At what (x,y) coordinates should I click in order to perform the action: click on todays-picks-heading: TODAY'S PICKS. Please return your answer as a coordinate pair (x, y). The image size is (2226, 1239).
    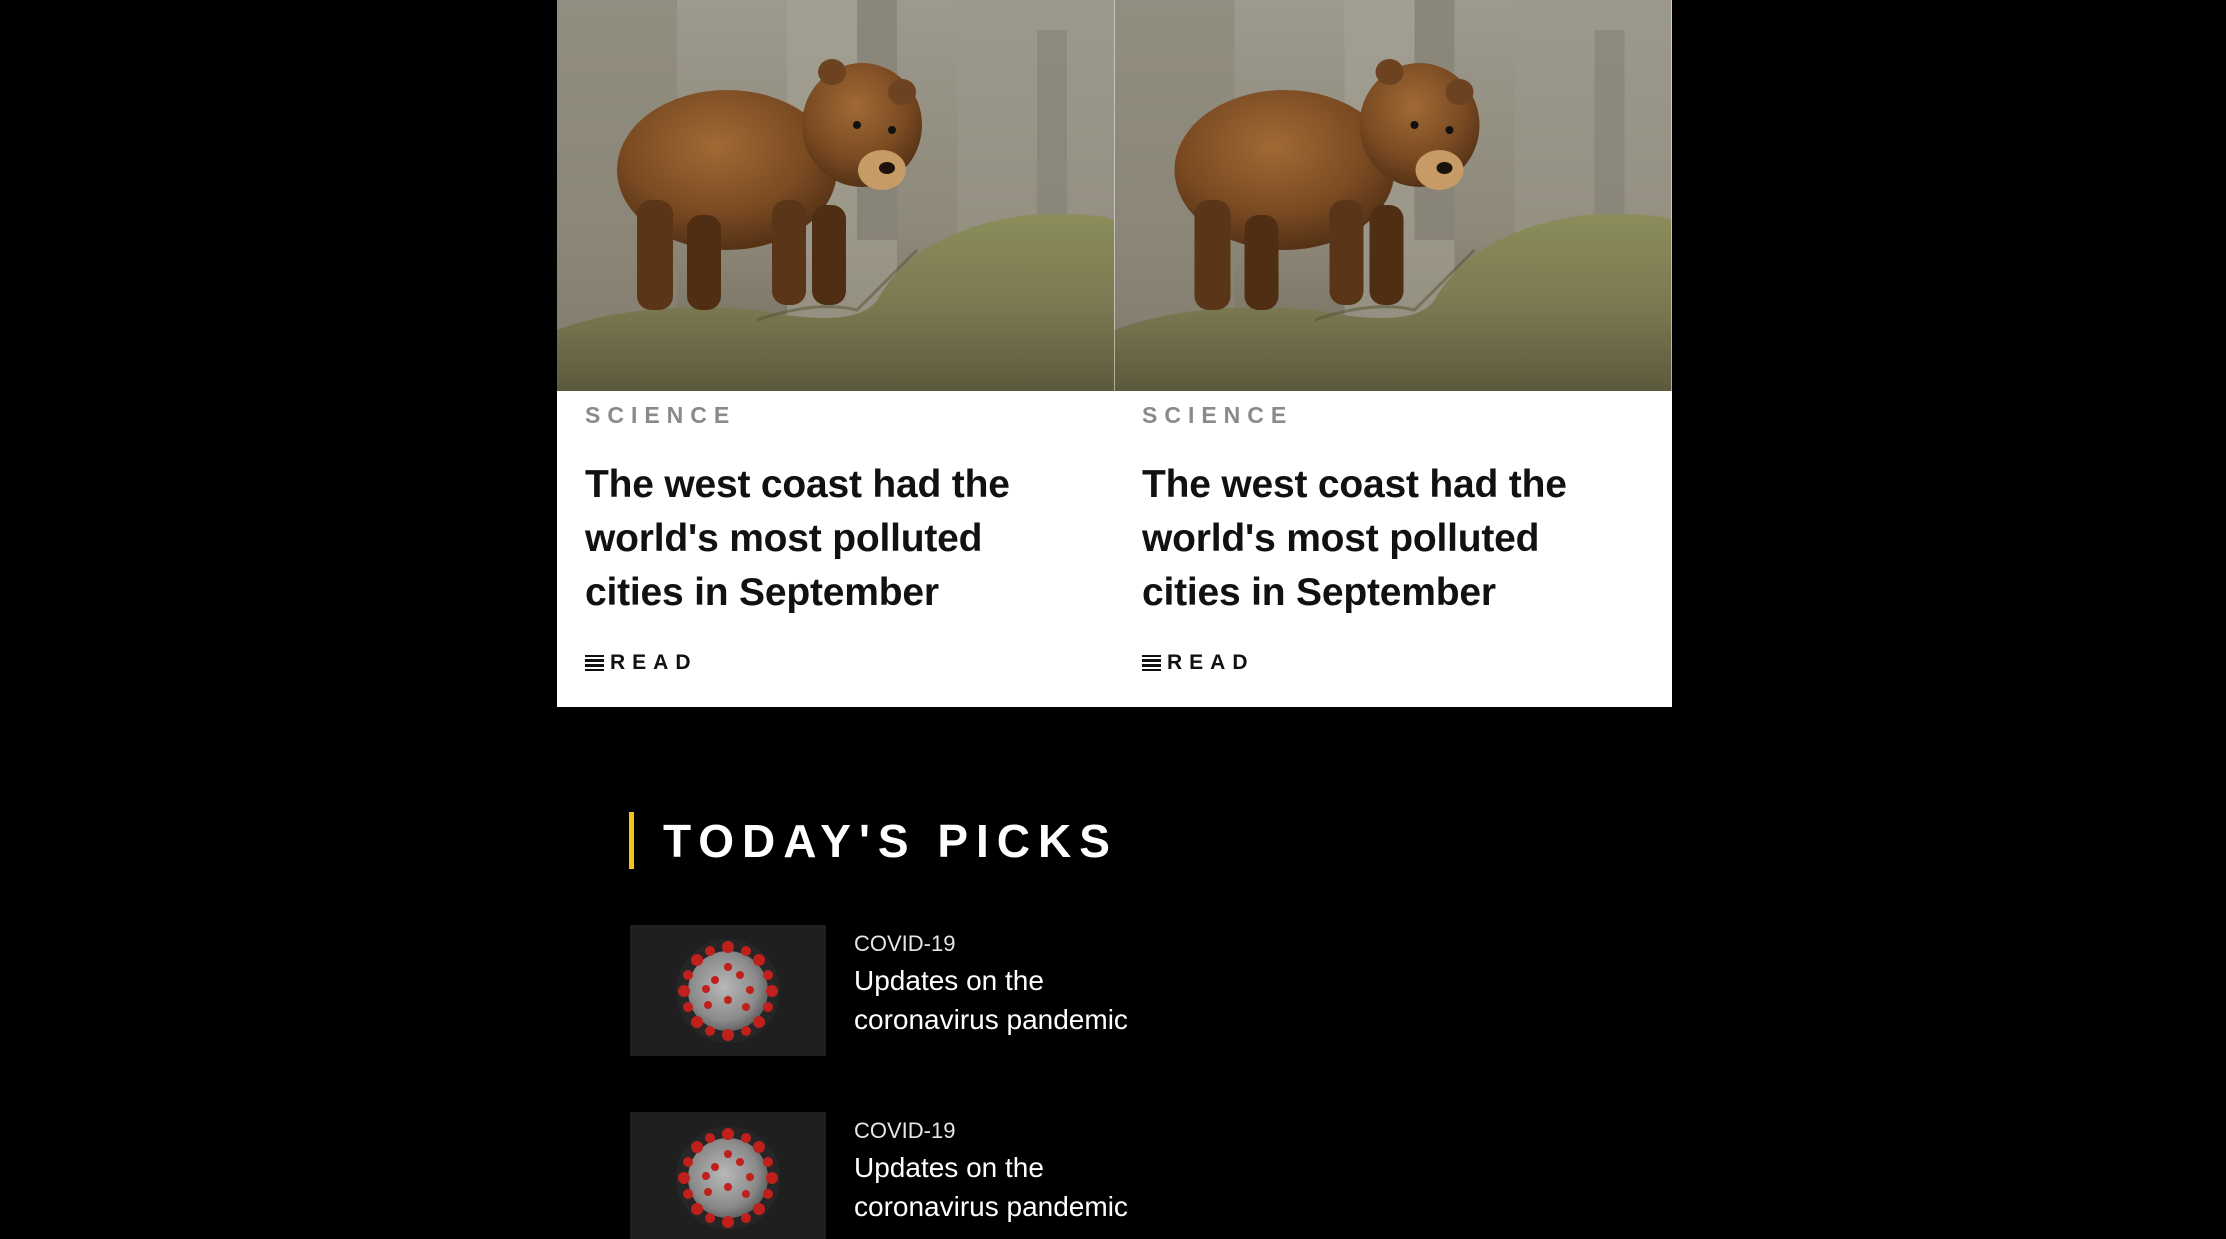
    Looking at the image, I should click on (873, 840).